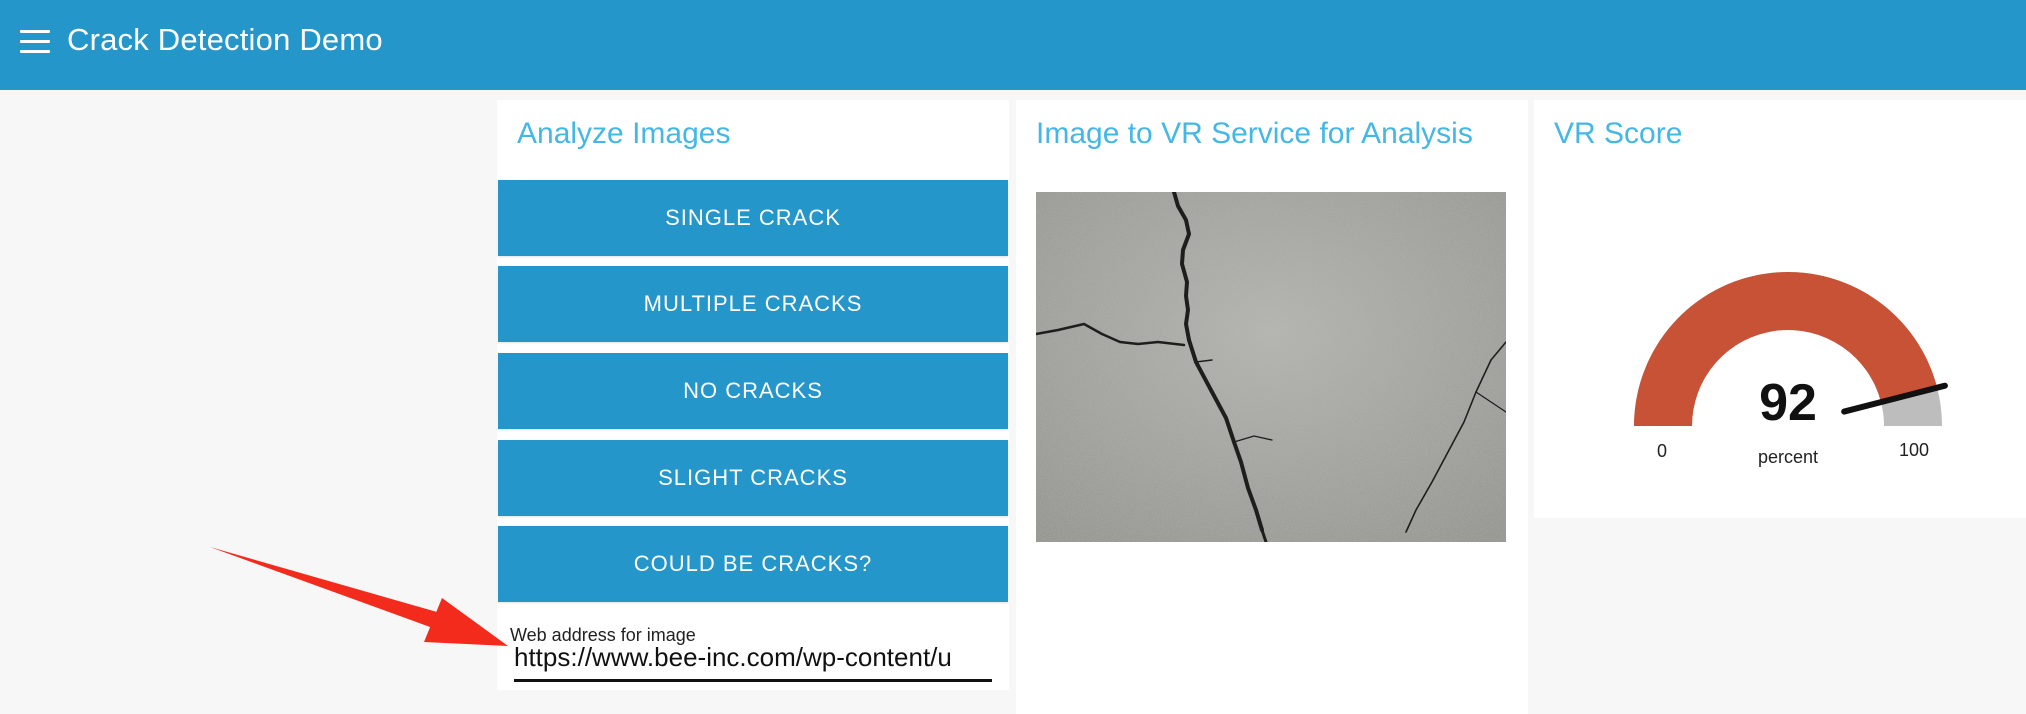 The height and width of the screenshot is (714, 2026). Describe the element at coordinates (1788, 403) in the screenshot. I see `gauge-value: 92` at that location.